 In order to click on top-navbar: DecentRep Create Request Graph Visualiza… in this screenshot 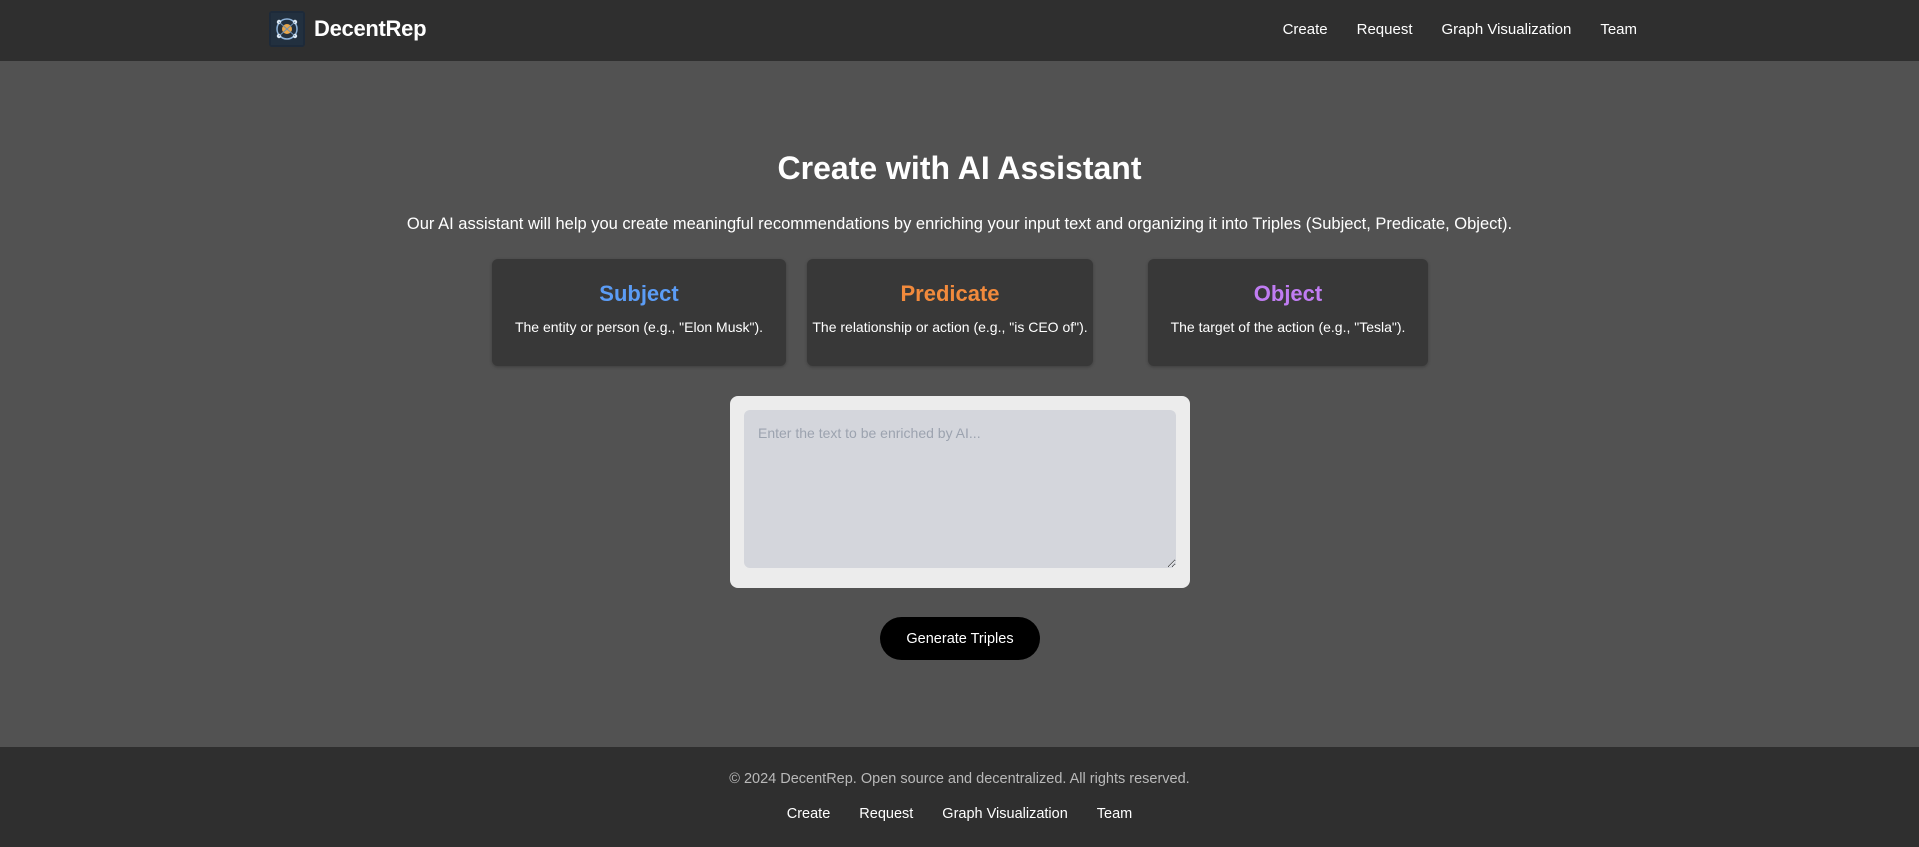, I will do `click(959, 30)`.